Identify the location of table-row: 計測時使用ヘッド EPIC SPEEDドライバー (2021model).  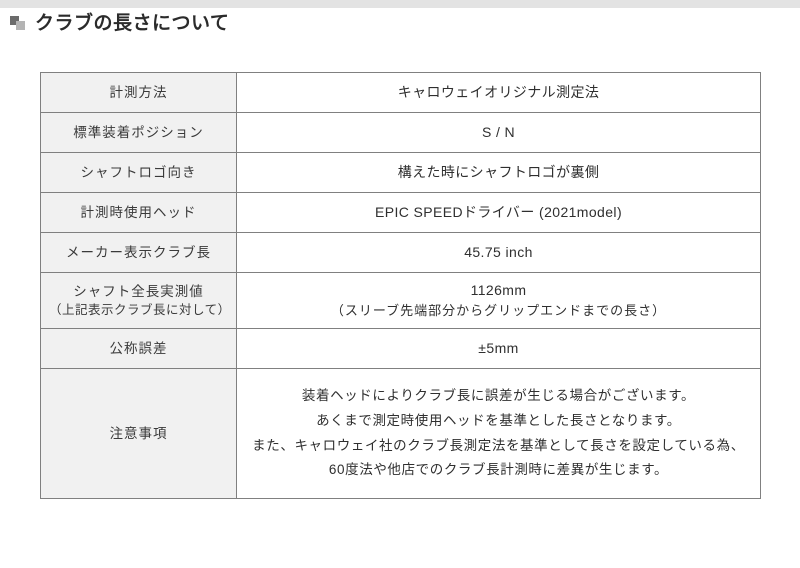
(400, 212).